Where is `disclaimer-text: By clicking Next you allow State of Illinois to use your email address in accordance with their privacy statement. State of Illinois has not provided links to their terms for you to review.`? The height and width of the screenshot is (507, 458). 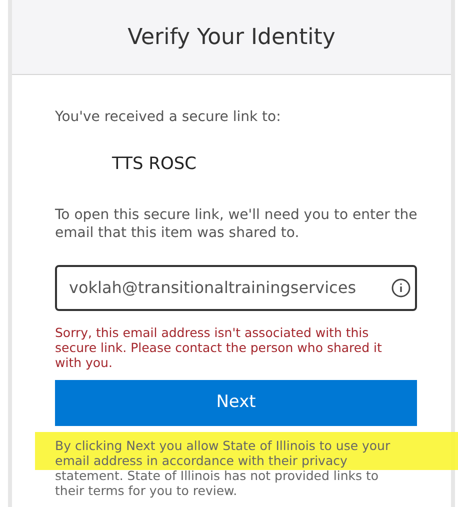 disclaimer-text: By clicking Next you allow State of Illinois to use your email address in accordance with their privacy statement. State of Illinois has not provided links to their terms for you to review. is located at coordinates (223, 468).